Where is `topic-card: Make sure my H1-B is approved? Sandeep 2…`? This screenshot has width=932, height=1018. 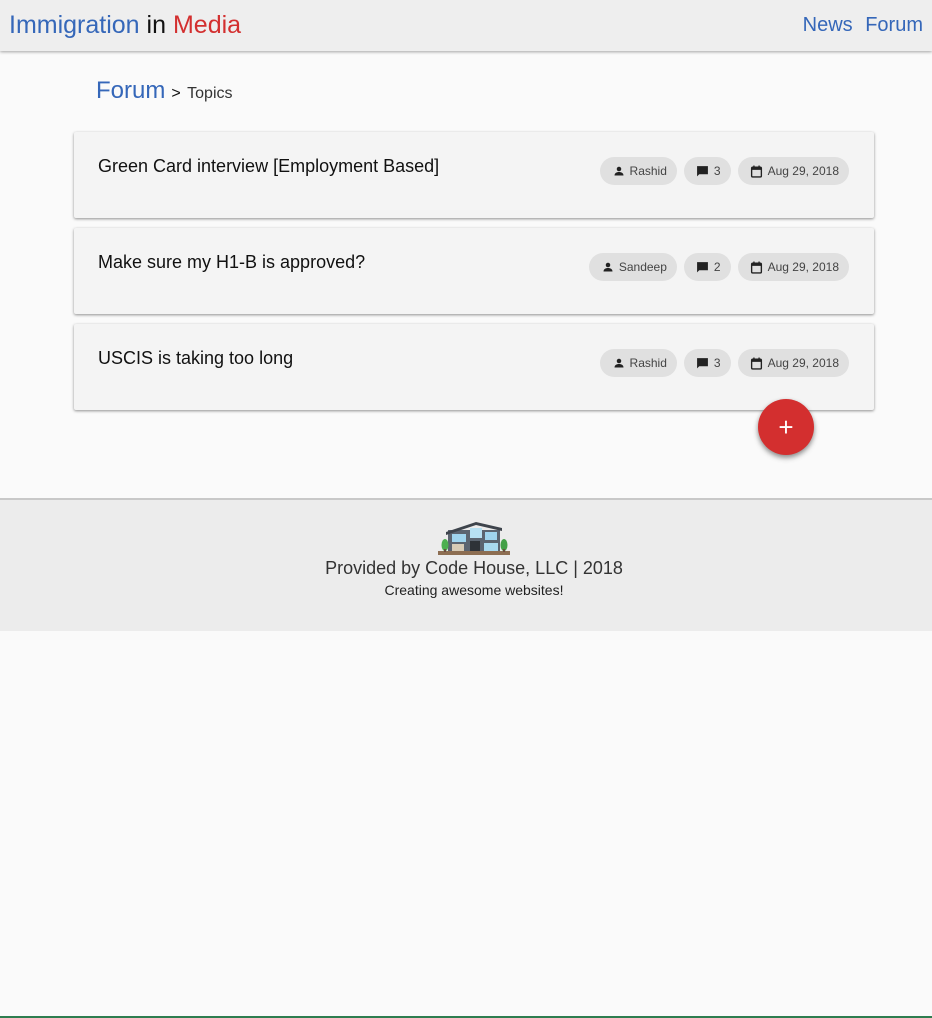
topic-card: Make sure my H1-B is approved? Sandeep 2… is located at coordinates (474, 271).